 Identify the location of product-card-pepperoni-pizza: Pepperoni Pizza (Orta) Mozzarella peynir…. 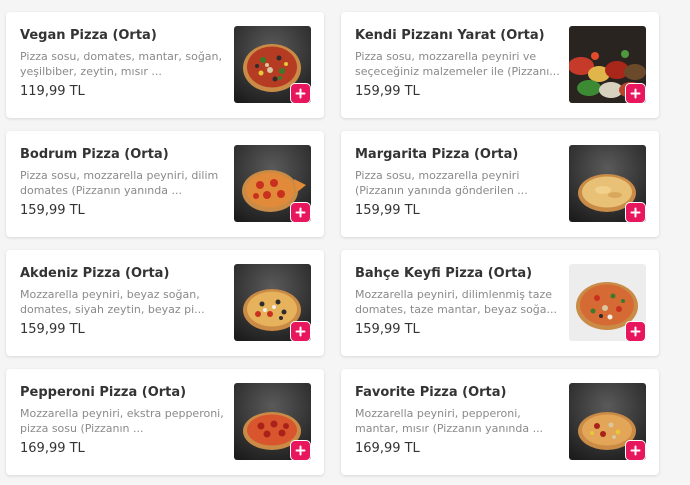
(165, 422).